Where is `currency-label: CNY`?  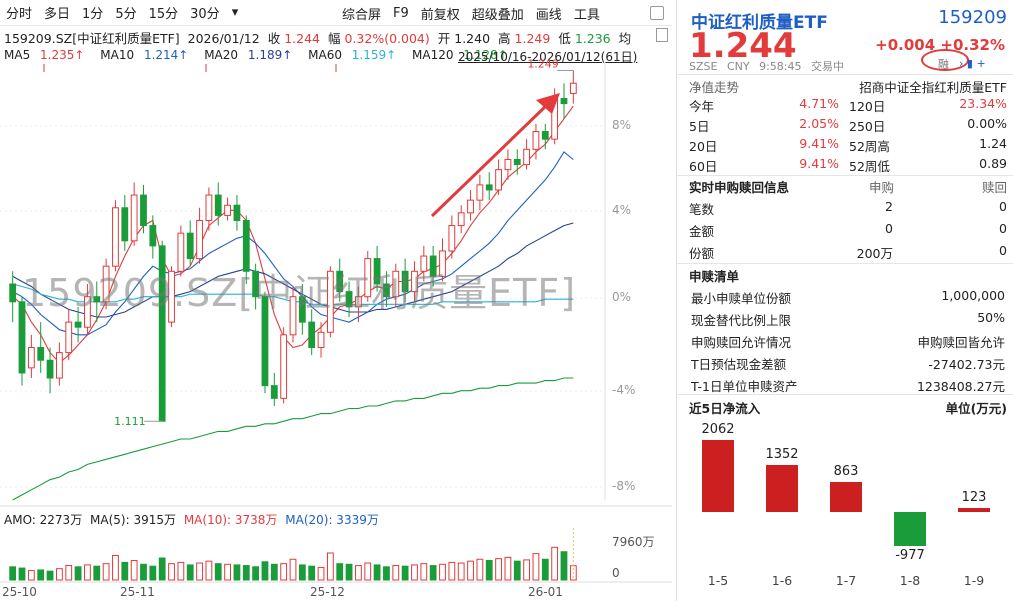
currency-label: CNY is located at coordinates (738, 66).